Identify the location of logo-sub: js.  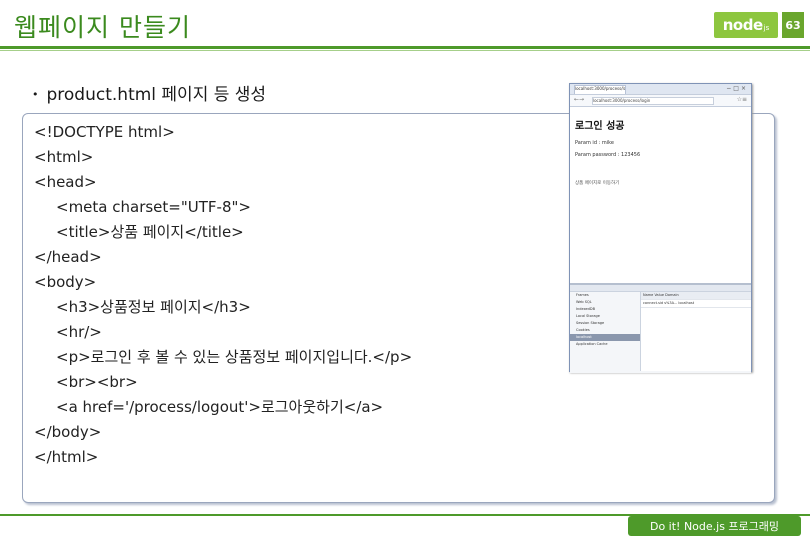
(766, 27).